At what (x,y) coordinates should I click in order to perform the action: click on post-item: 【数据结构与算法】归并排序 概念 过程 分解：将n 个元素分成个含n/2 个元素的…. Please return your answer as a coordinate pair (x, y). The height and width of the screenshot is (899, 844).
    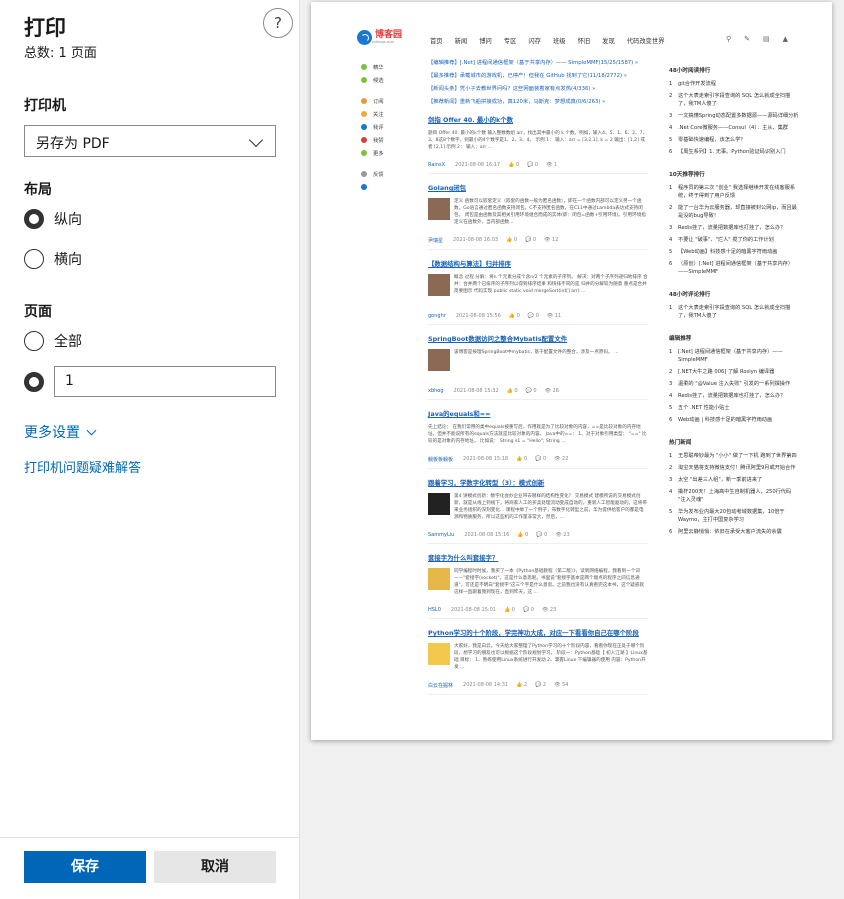
    Looking at the image, I should click on (538, 292).